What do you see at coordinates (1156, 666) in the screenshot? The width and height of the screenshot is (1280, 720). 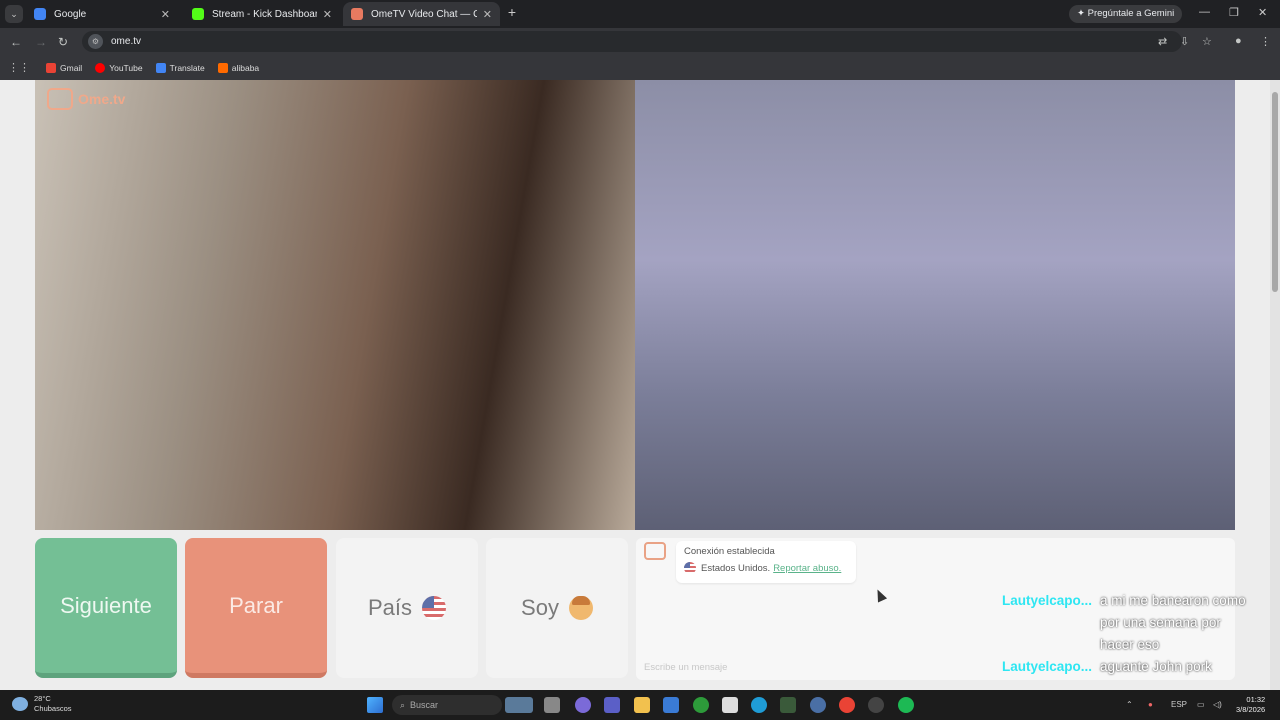 I see `overlay-text: aguante John pork` at bounding box center [1156, 666].